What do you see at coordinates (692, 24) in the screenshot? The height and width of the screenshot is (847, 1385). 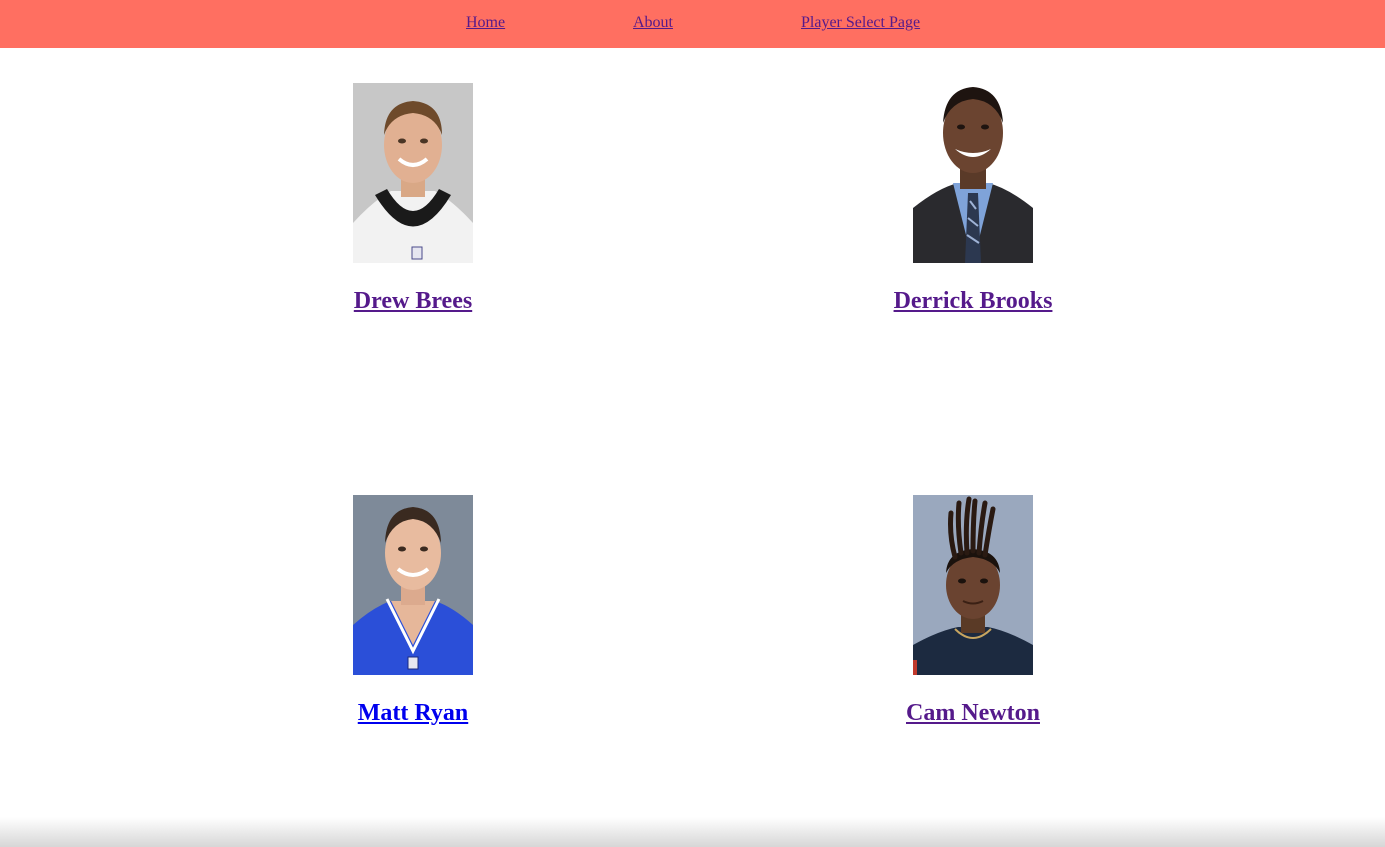 I see `top-navigation-bar: Home About Player Select Page` at bounding box center [692, 24].